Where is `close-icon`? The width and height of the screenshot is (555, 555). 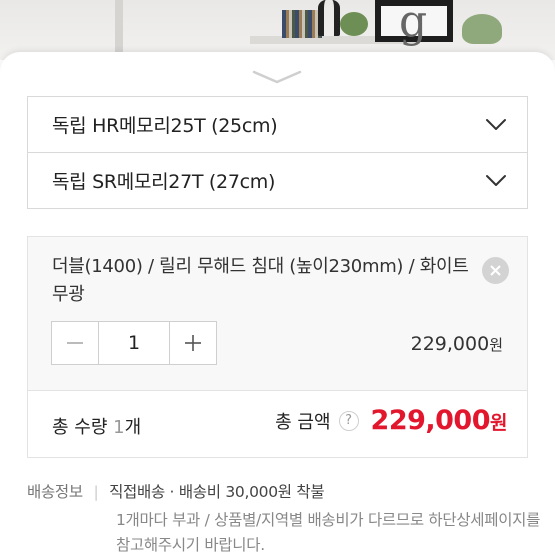
close-icon is located at coordinates (495, 270).